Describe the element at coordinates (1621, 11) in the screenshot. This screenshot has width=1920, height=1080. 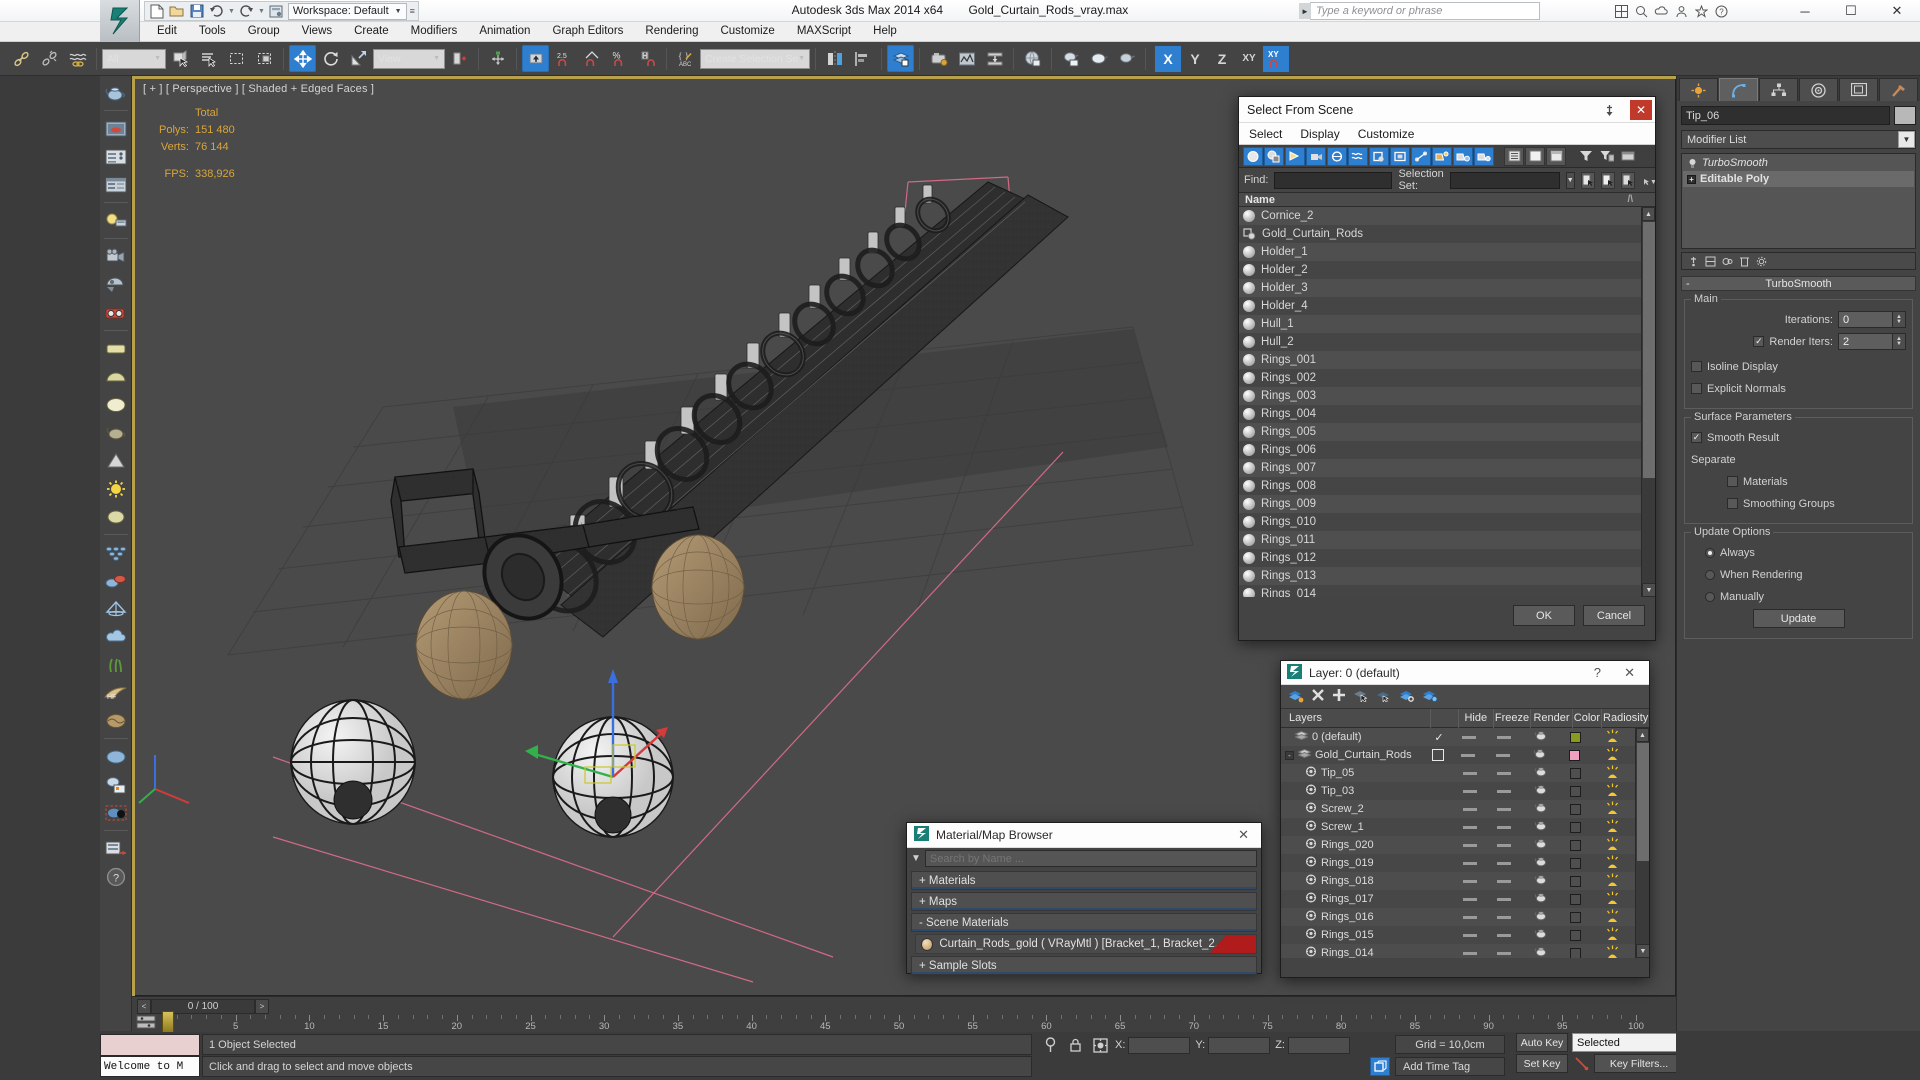
I see `layout-grid-icon` at that location.